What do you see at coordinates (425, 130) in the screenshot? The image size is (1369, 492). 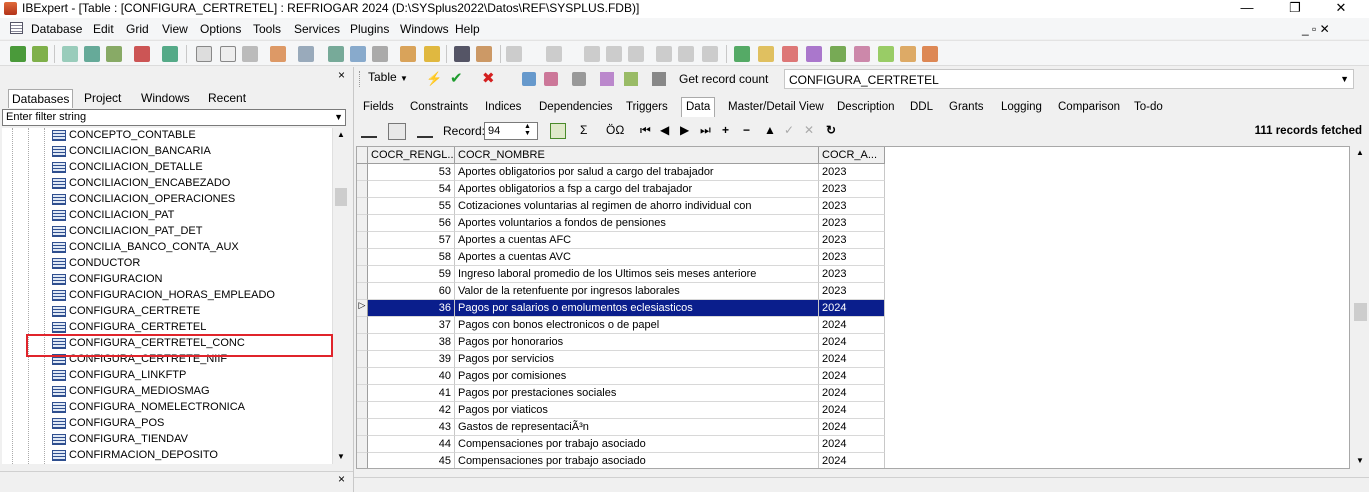 I see `filter-clear-icon` at bounding box center [425, 130].